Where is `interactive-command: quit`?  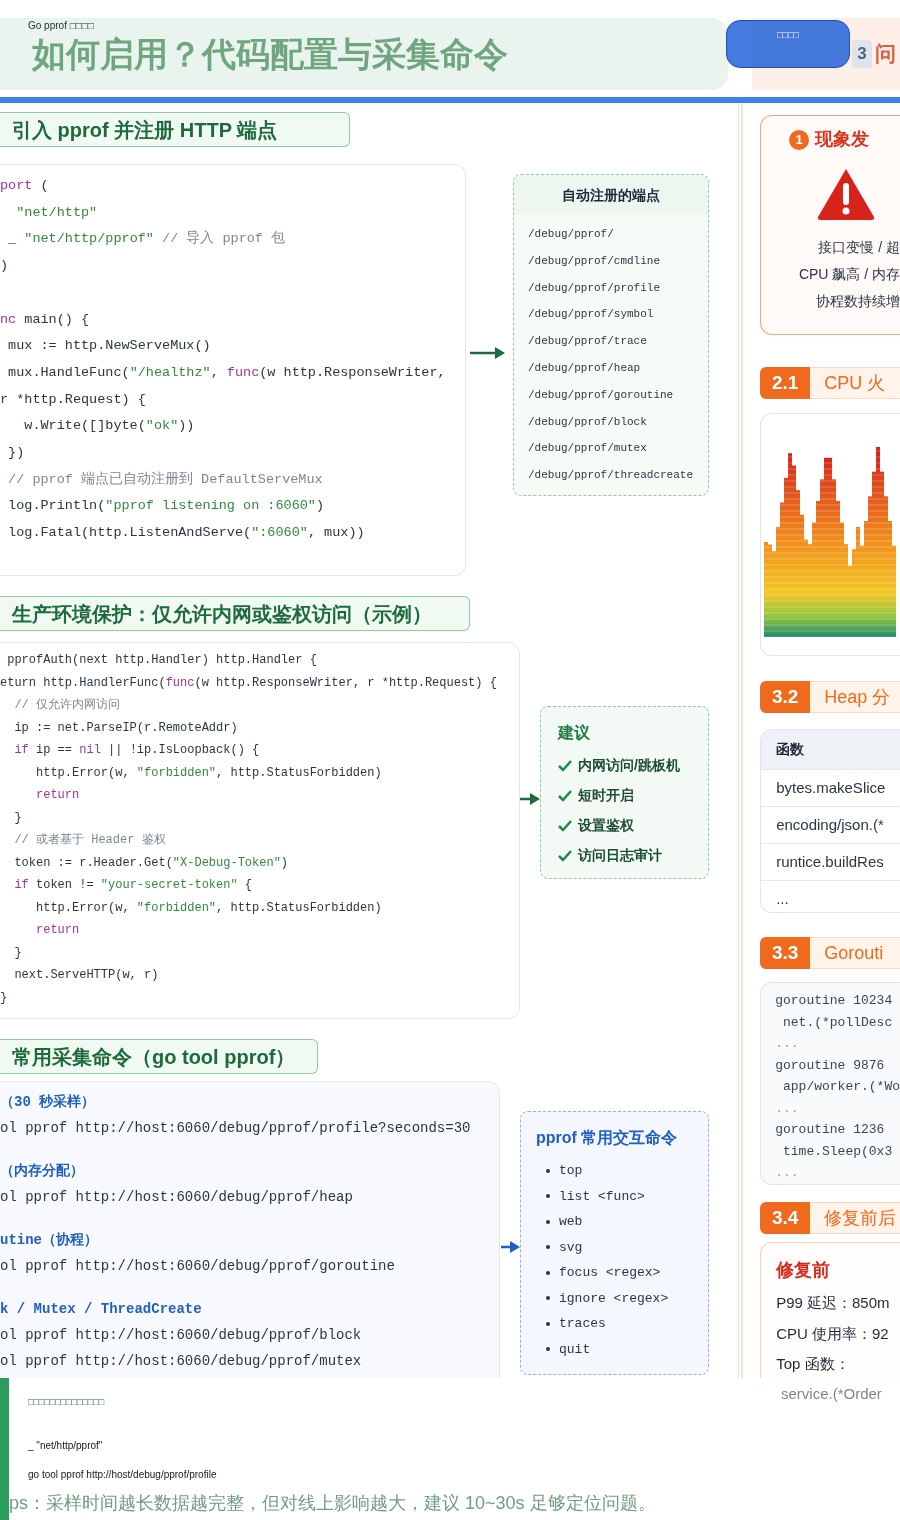 interactive-command: quit is located at coordinates (575, 1349).